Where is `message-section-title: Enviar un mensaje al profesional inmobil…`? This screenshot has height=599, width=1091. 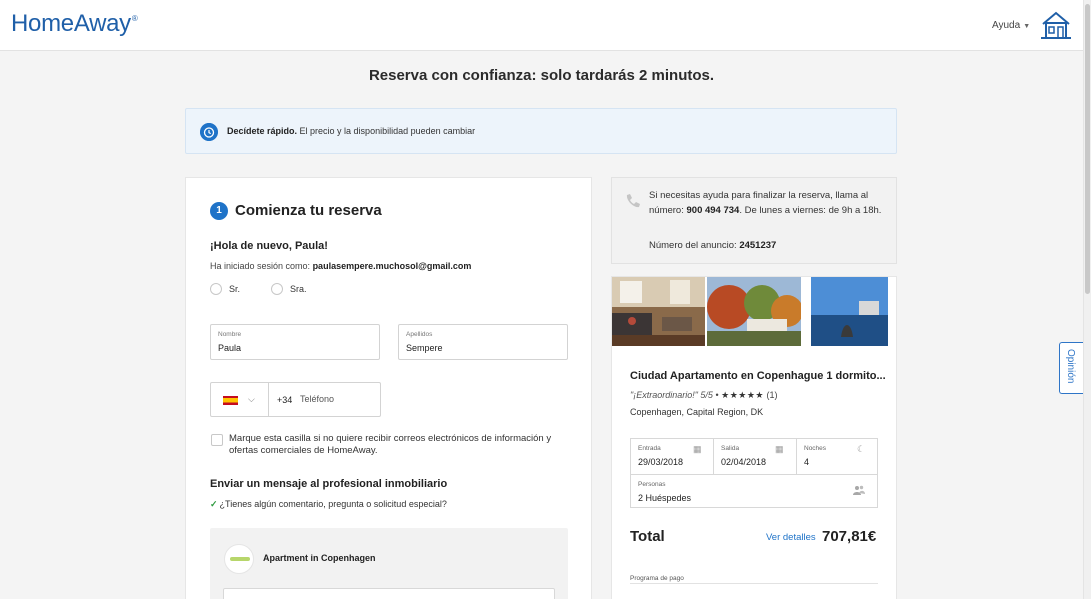 message-section-title: Enviar un mensaje al profesional inmobil… is located at coordinates (329, 484).